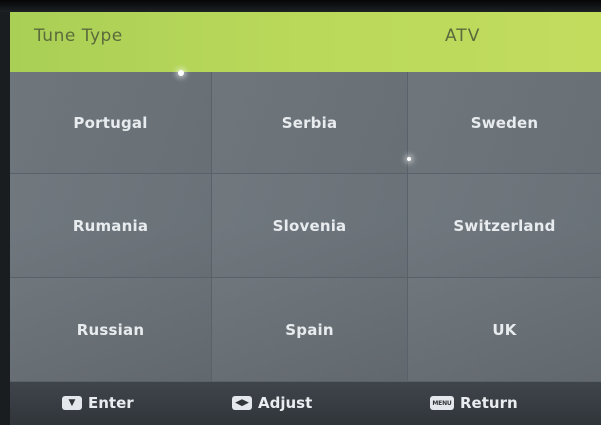  I want to click on down-arrow-key-icon: ▼, so click(72, 403).